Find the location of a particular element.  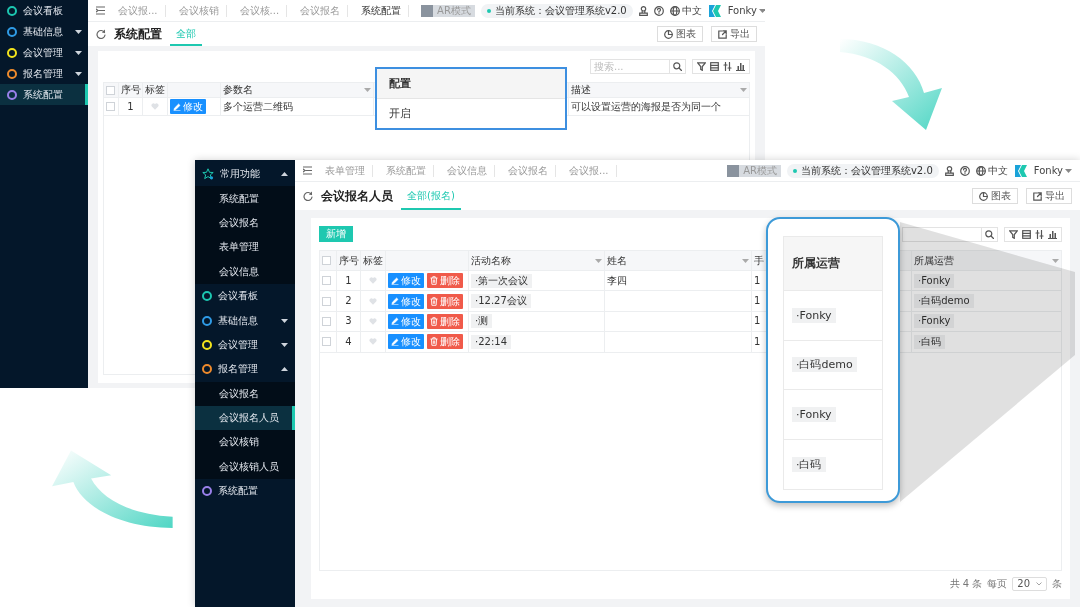

total-count: 共 4 条 is located at coordinates (966, 584).